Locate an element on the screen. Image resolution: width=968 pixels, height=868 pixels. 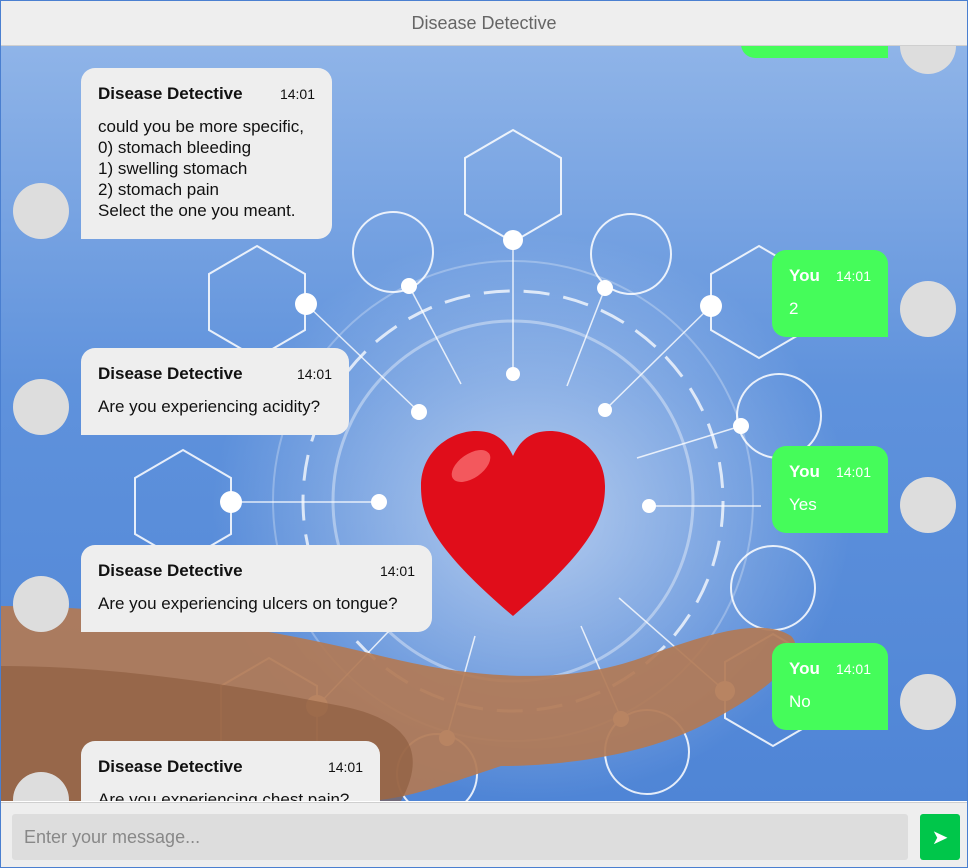
app-header: Disease Detective is located at coordinates (484, 23).